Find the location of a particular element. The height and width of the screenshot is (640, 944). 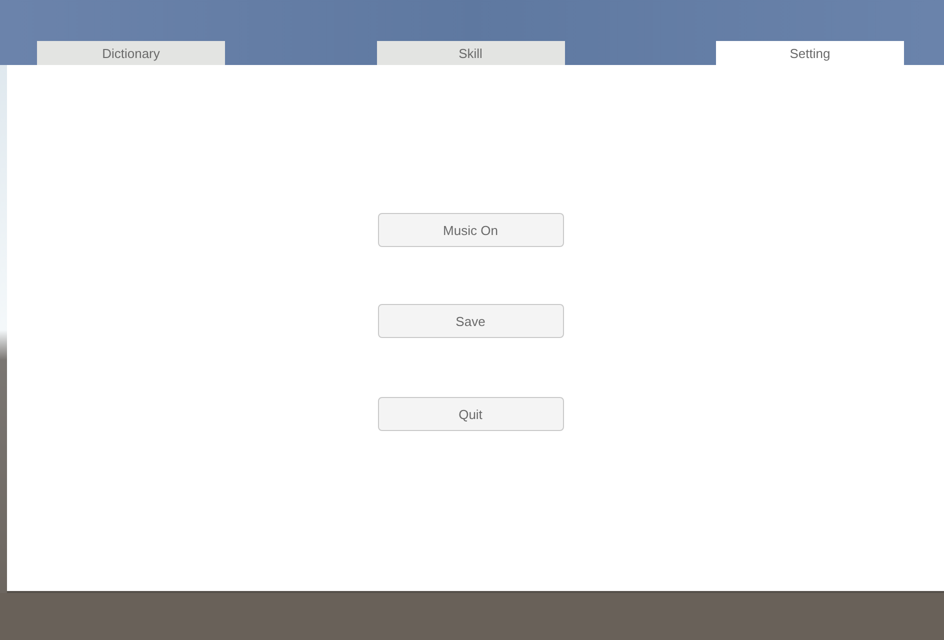

menu-button: Music On is located at coordinates (471, 230).